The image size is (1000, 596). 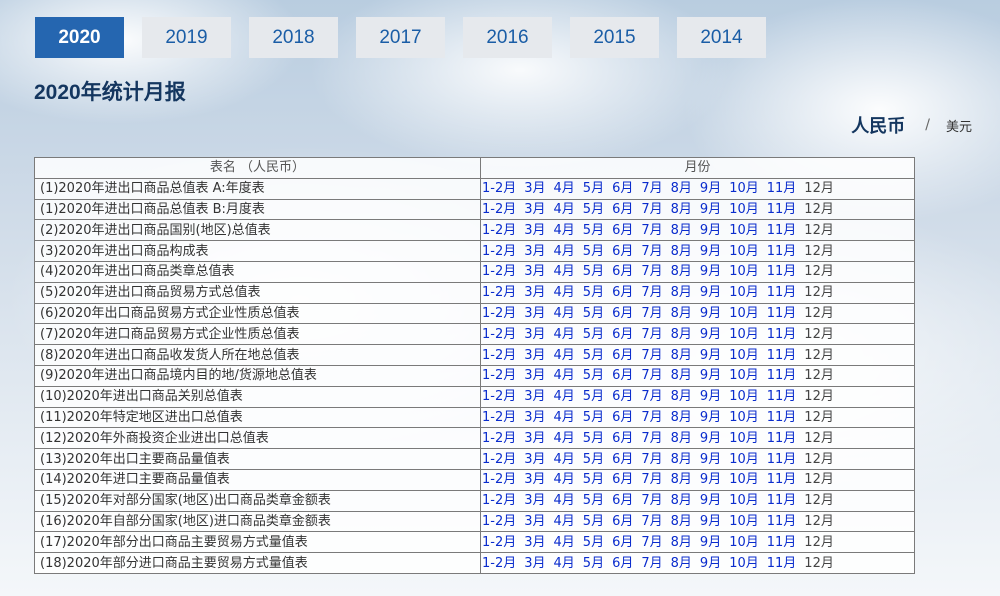 What do you see at coordinates (878, 125) in the screenshot?
I see `currency-rmb-link: 人民币` at bounding box center [878, 125].